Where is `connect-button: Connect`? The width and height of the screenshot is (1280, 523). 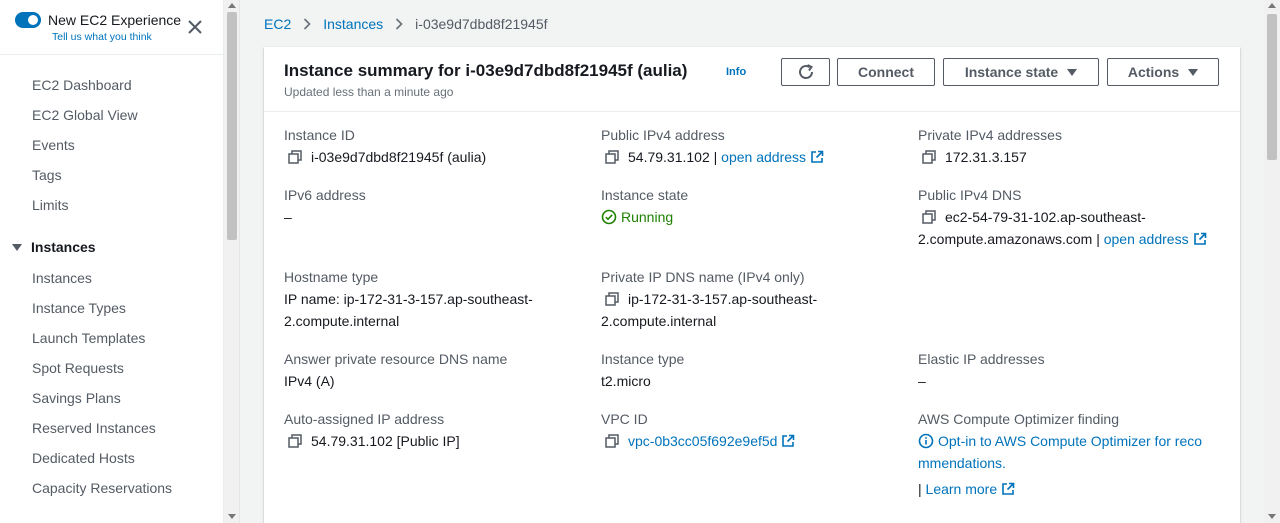
connect-button: Connect is located at coordinates (886, 72).